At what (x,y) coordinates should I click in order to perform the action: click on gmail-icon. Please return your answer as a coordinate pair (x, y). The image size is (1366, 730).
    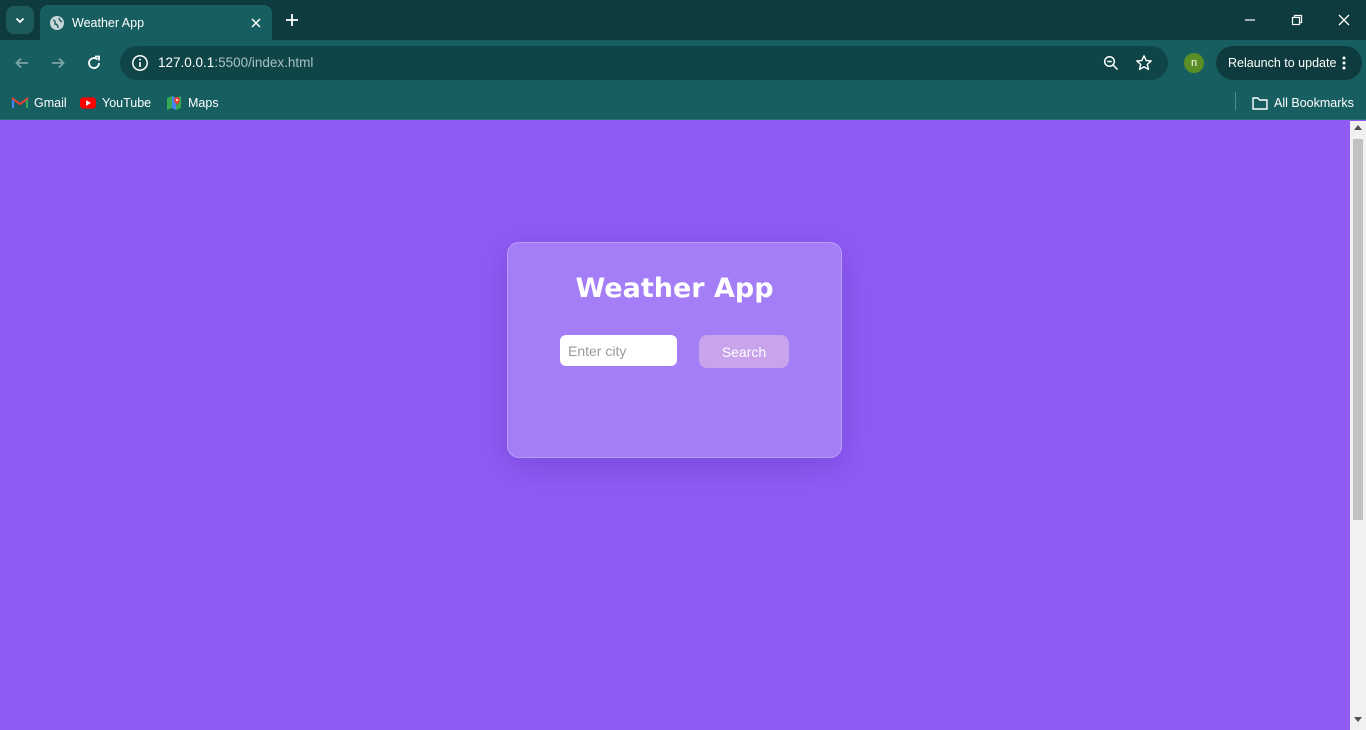
    Looking at the image, I should click on (20, 103).